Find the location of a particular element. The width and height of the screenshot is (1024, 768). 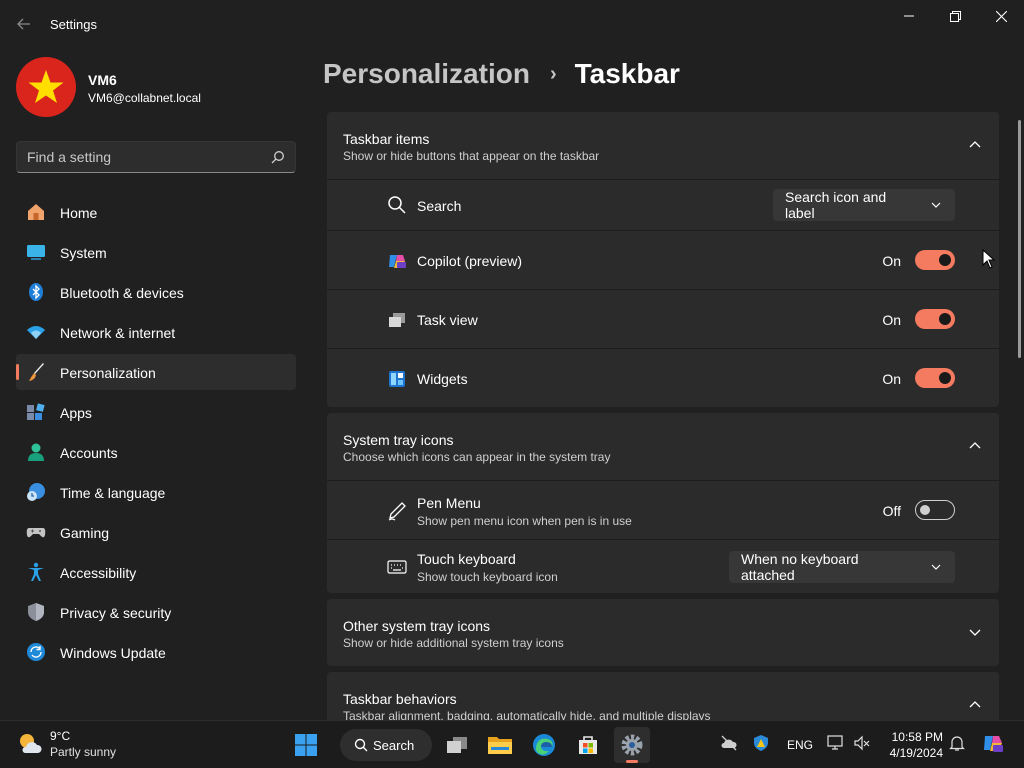

pen-icon is located at coordinates (397, 511).